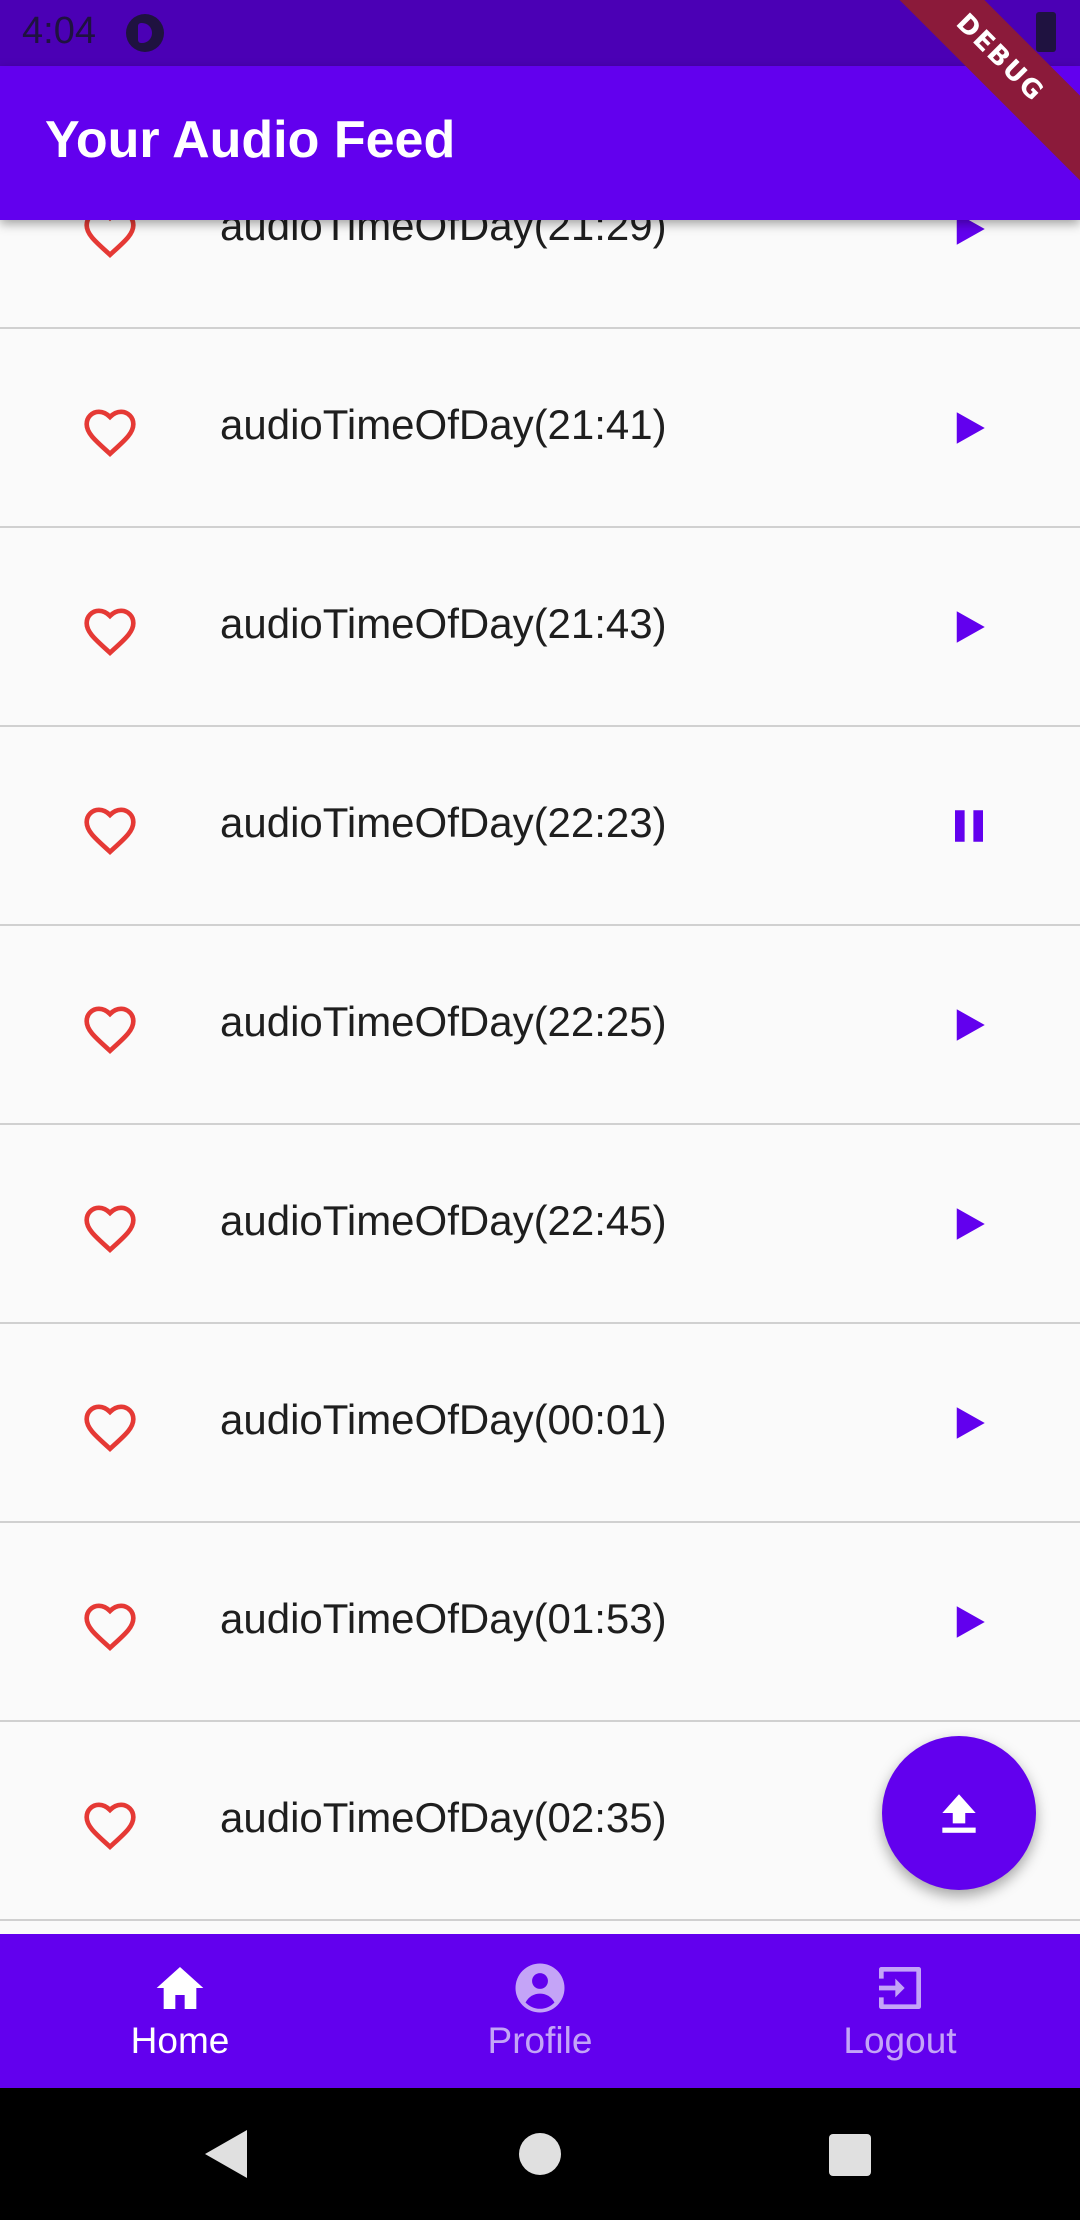 The width and height of the screenshot is (1080, 2220). I want to click on nav-label-profile: Profile, so click(540, 2040).